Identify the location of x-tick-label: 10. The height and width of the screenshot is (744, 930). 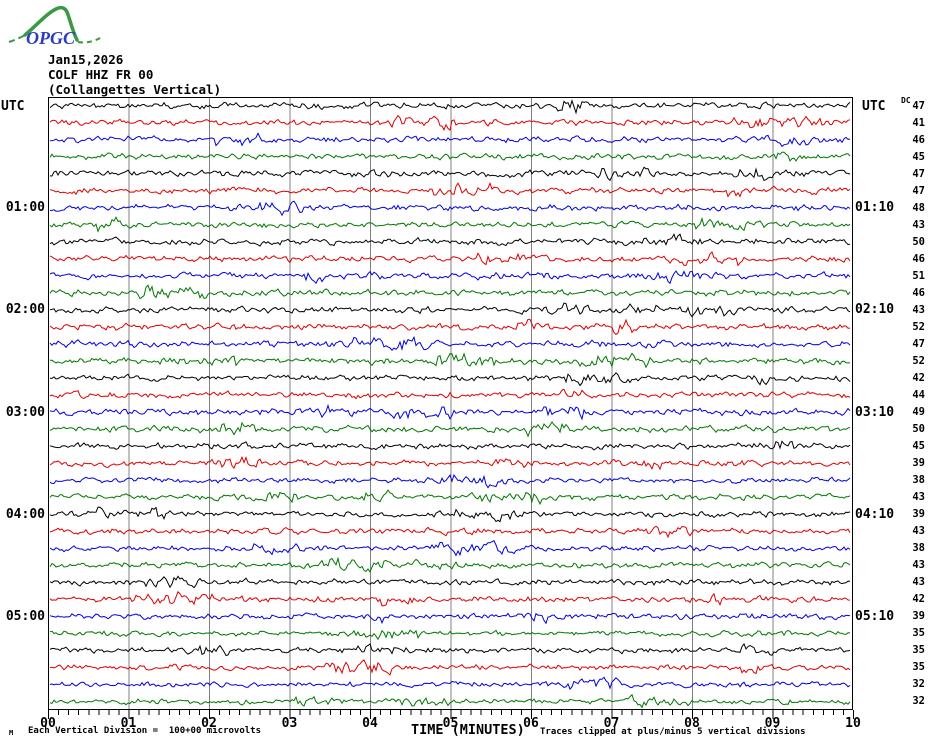
(853, 723).